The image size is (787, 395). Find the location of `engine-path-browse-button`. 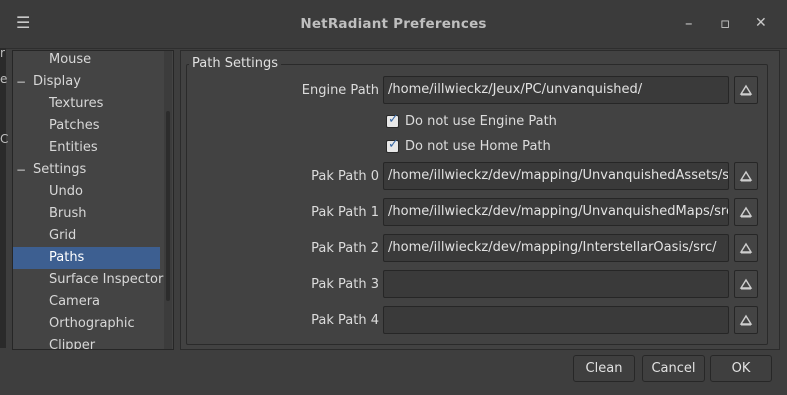

engine-path-browse-button is located at coordinates (746, 90).